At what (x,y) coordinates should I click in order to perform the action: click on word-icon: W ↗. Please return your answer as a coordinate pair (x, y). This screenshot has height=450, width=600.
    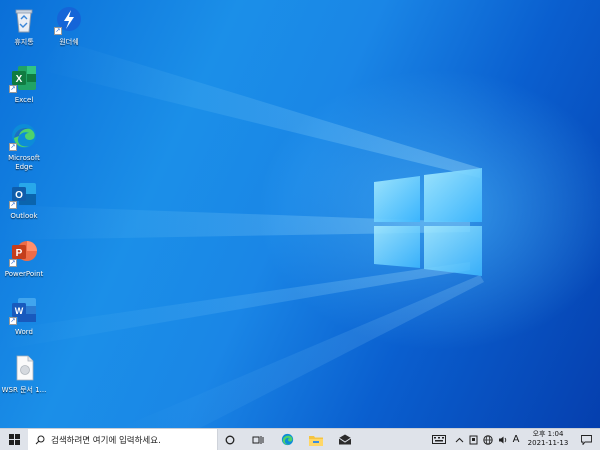
    Looking at the image, I should click on (24, 310).